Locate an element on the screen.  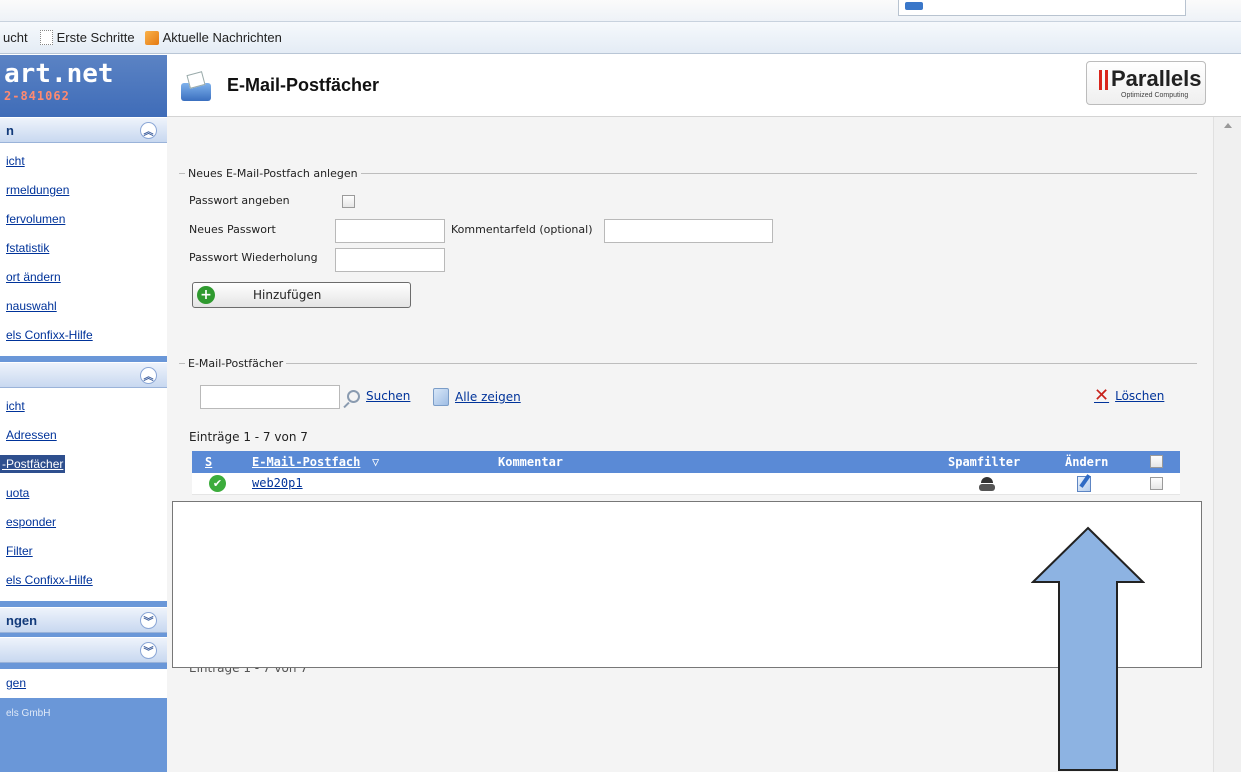
search-icon is located at coordinates (353, 396).